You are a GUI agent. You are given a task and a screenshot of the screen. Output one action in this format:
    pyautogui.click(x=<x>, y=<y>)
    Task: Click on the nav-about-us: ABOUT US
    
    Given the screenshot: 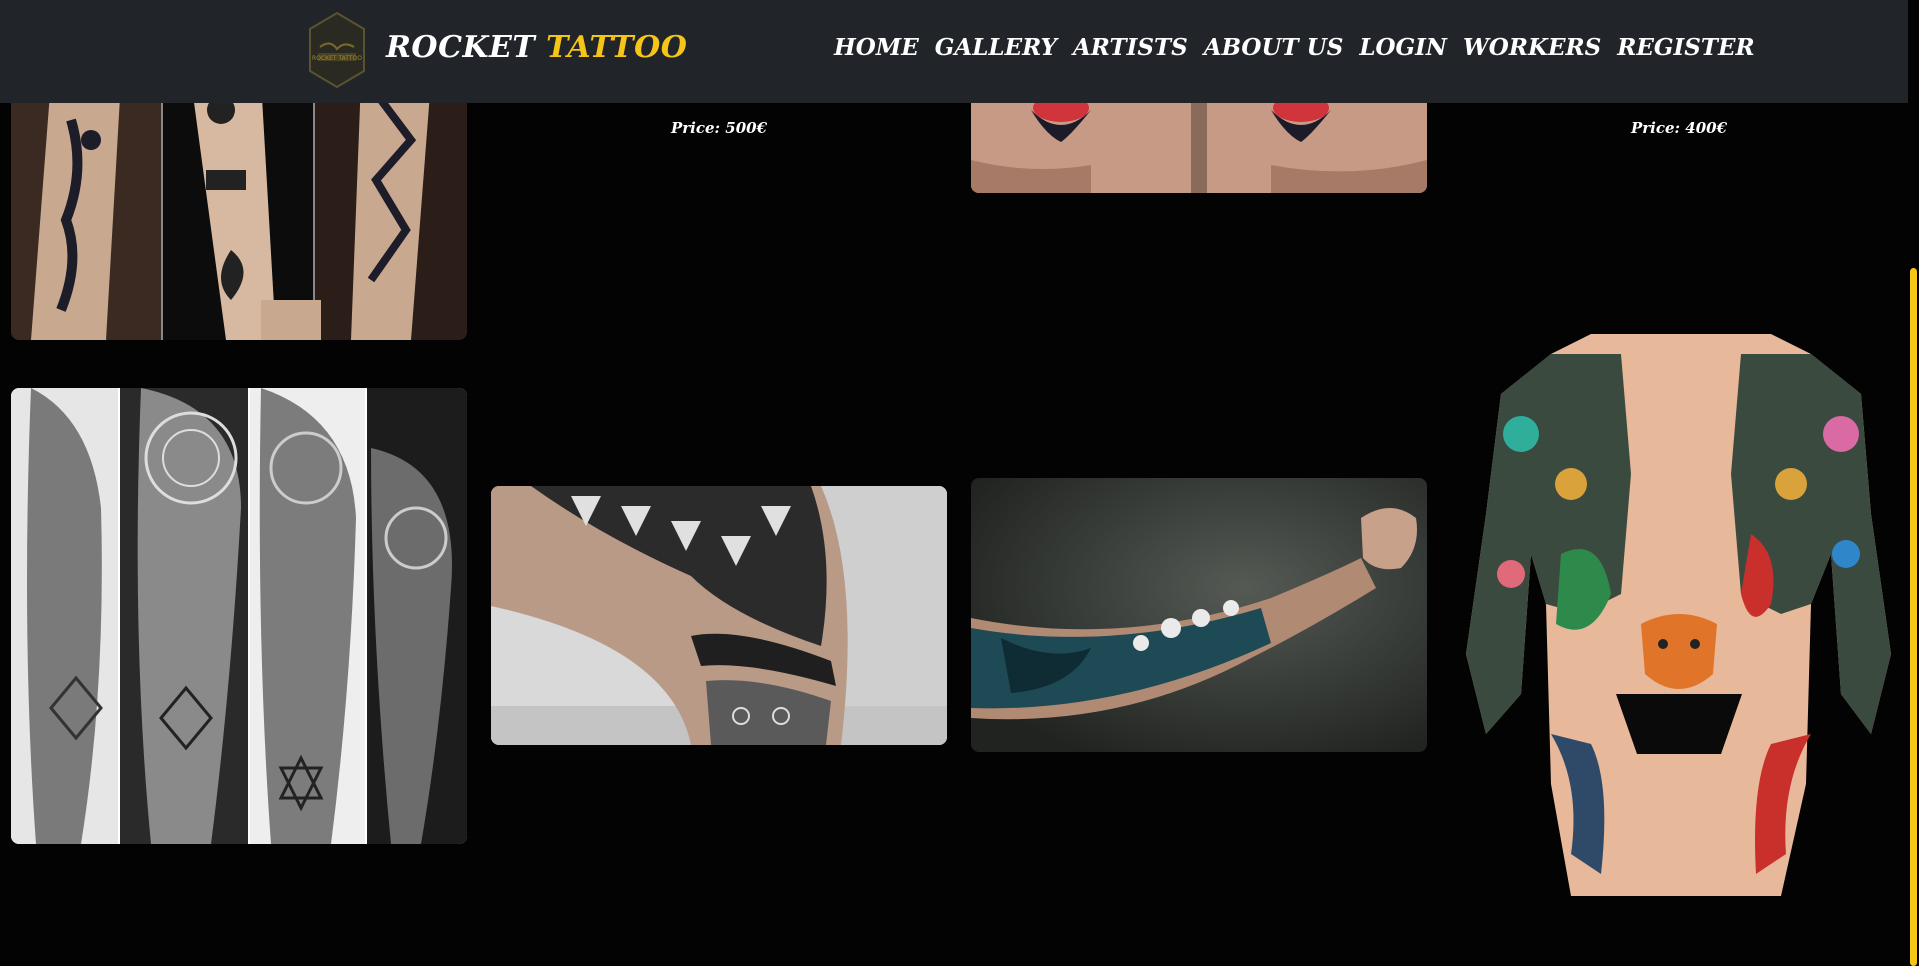 What is the action you would take?
    pyautogui.click(x=1274, y=47)
    